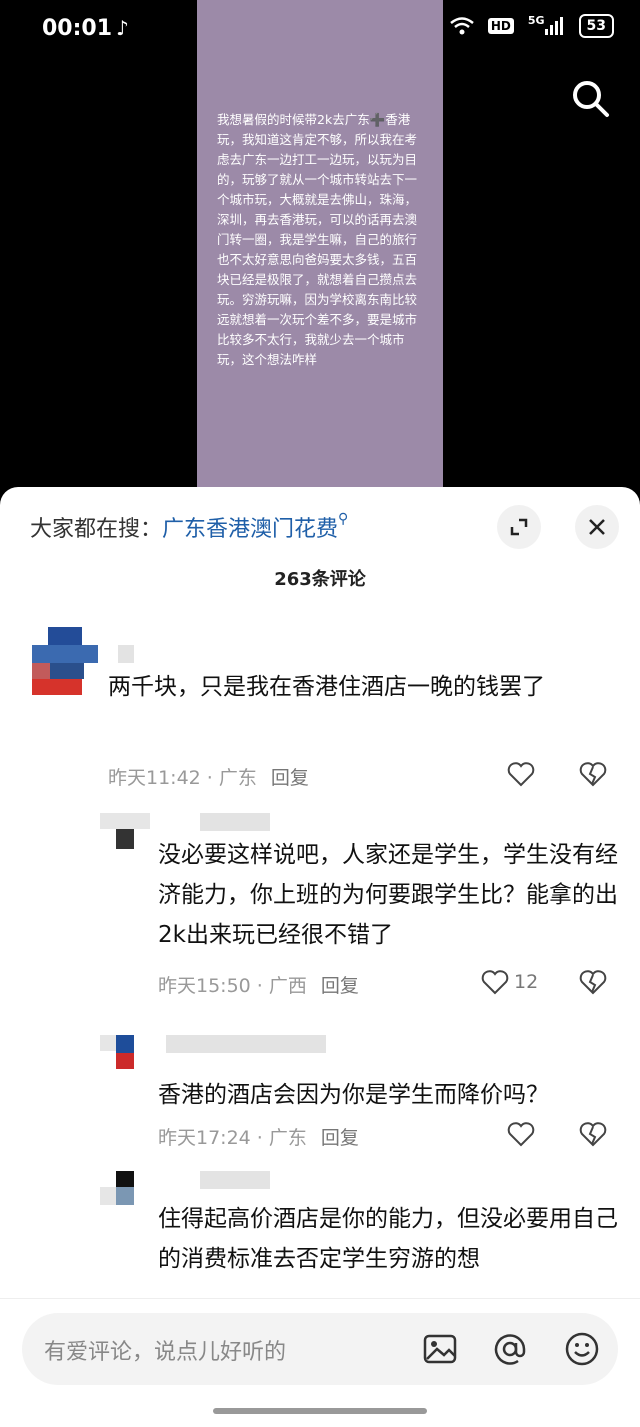 This screenshot has height=1427, width=640. What do you see at coordinates (510, 1349) in the screenshot?
I see `mention-icon` at bounding box center [510, 1349].